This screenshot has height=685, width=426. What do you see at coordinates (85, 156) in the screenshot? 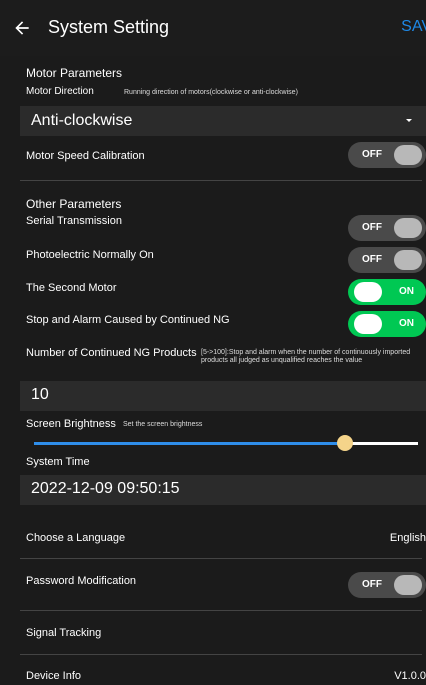
I see `motor-speed-calibration-label: Motor Speed Calibration` at bounding box center [85, 156].